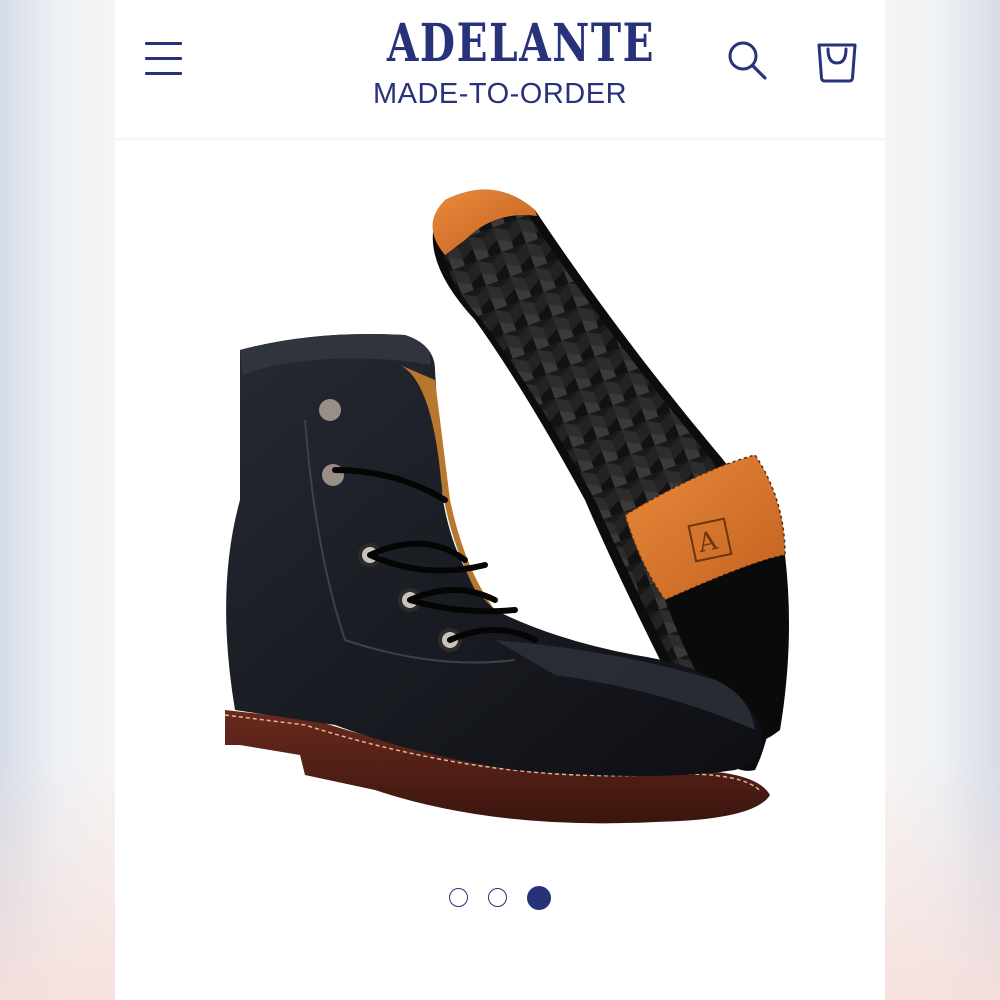 This screenshot has height=1000, width=1000. What do you see at coordinates (163, 43) in the screenshot?
I see `hamburger-menu-icon` at bounding box center [163, 43].